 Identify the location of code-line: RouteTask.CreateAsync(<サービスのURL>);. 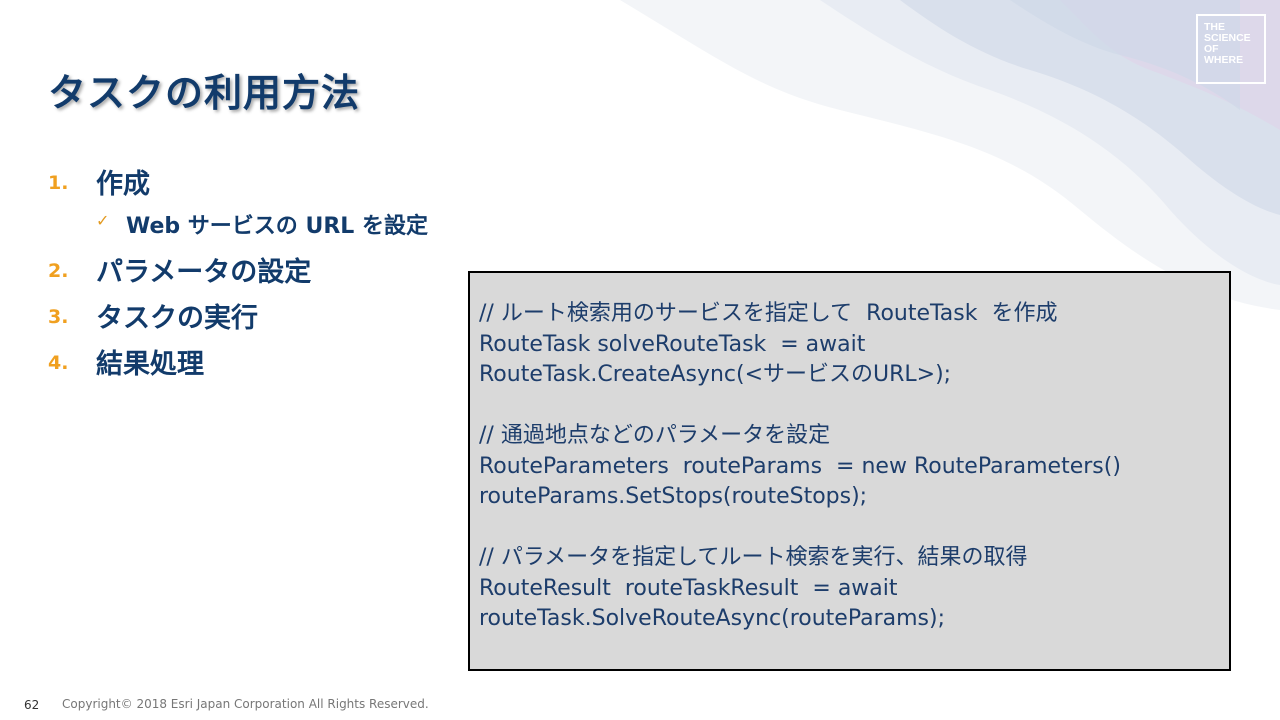
(715, 374).